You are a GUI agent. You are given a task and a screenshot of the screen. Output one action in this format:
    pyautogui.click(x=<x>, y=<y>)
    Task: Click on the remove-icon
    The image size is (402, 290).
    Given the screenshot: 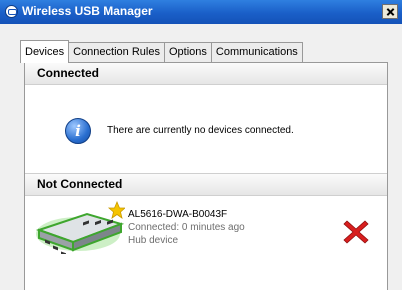 What is the action you would take?
    pyautogui.click(x=356, y=232)
    